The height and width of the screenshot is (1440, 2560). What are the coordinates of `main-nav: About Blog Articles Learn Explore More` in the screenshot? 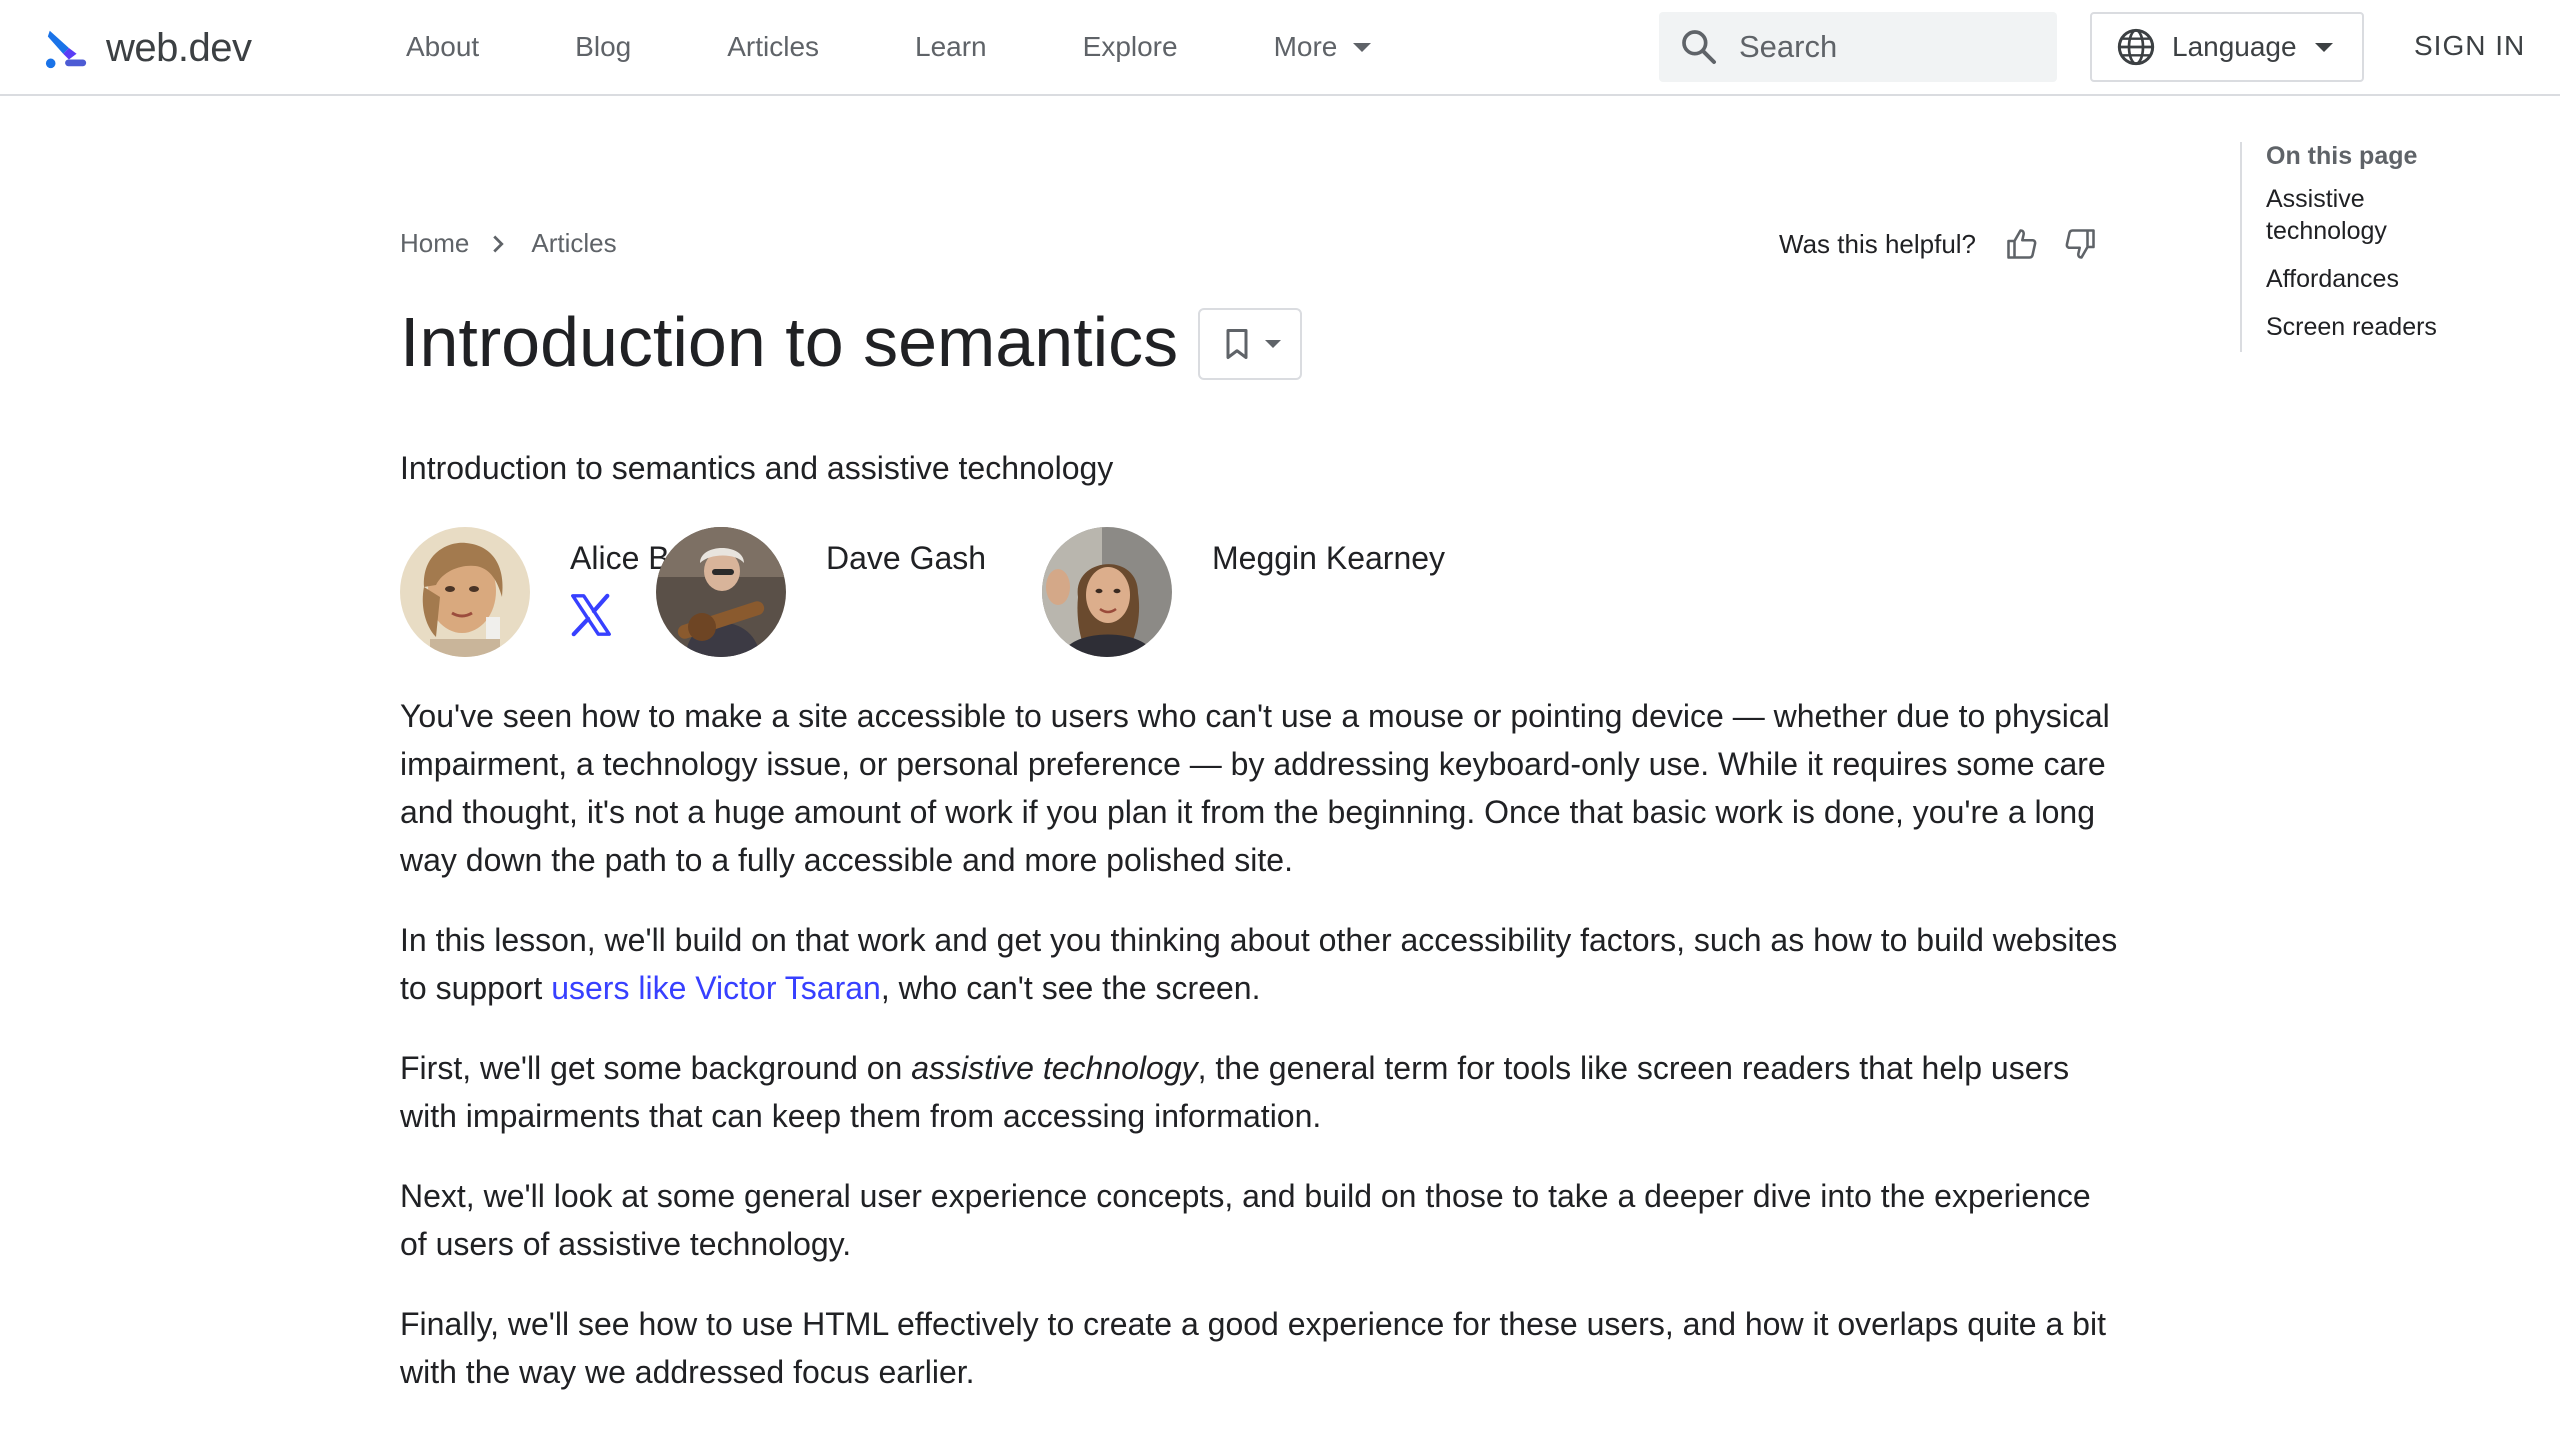 It's located at (888, 47).